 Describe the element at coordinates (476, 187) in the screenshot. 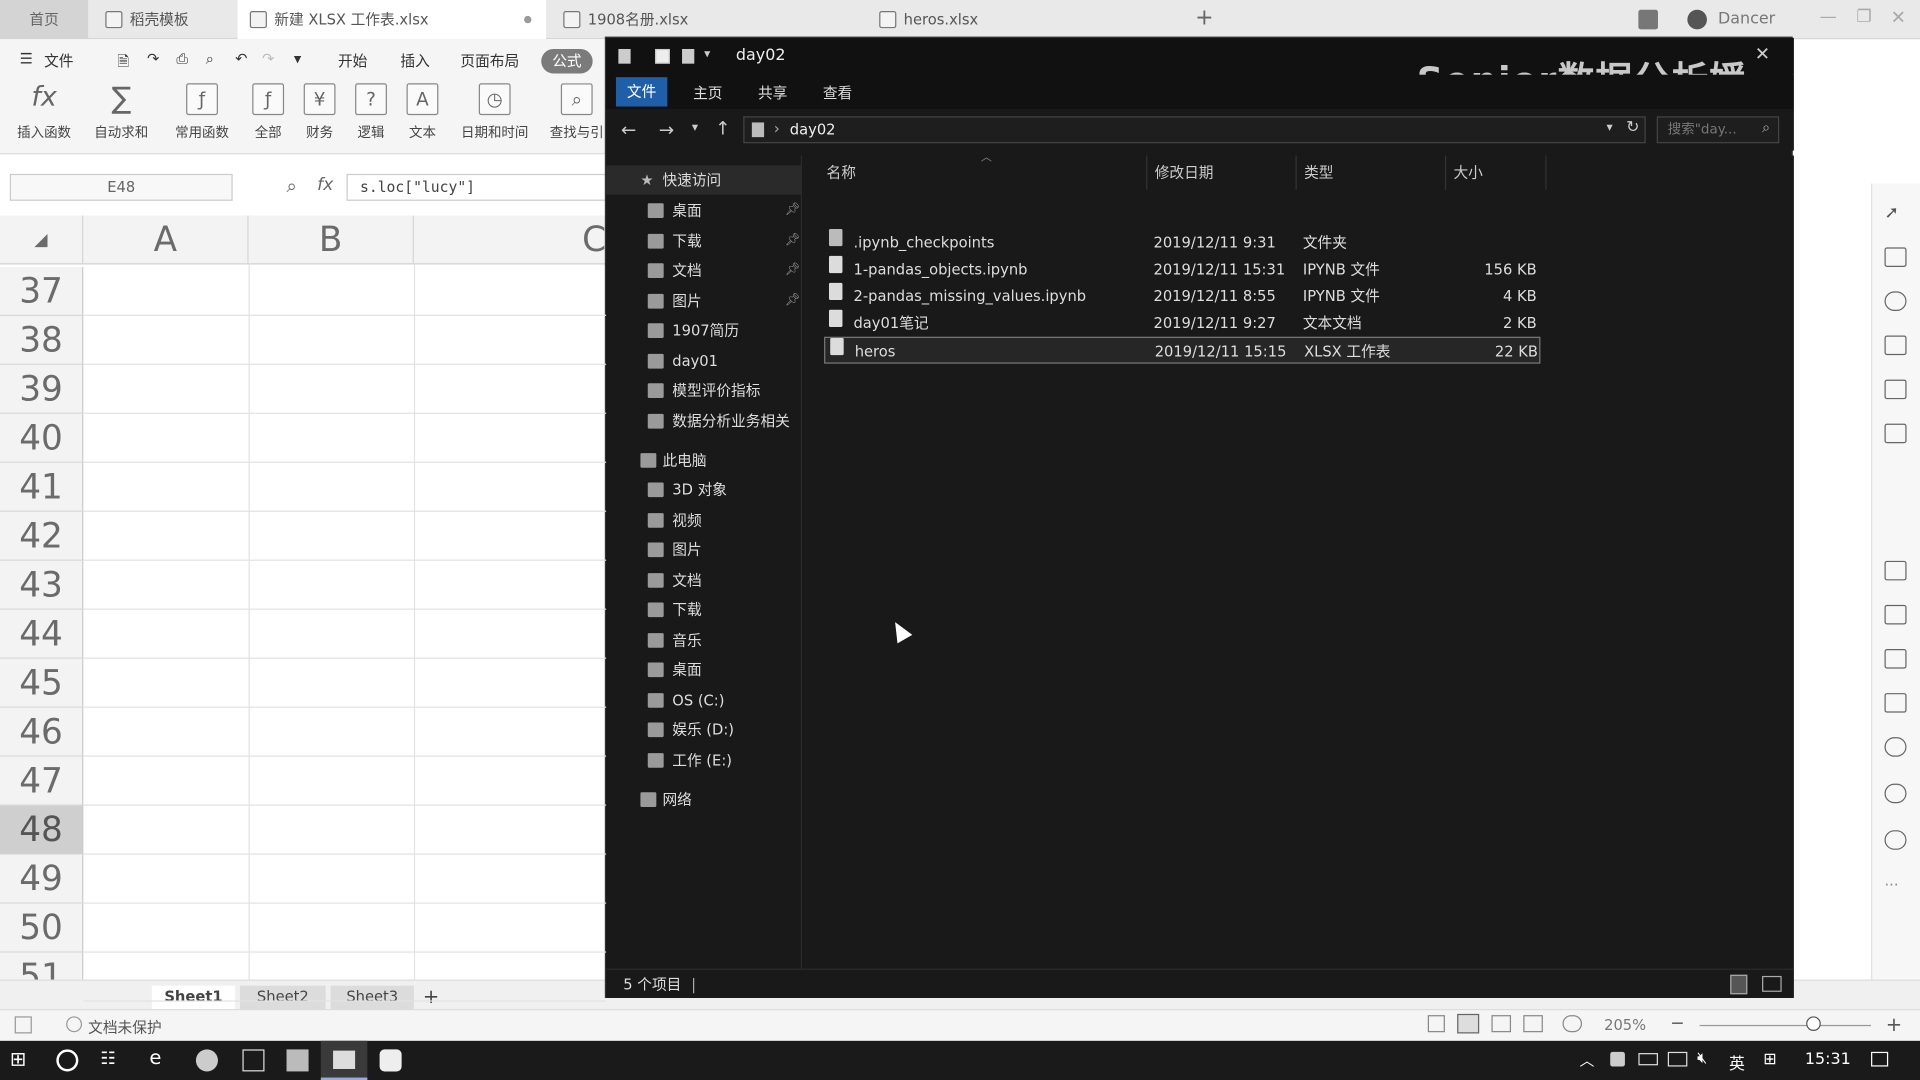

I see `formula-input: s.loc["lucy"]` at that location.